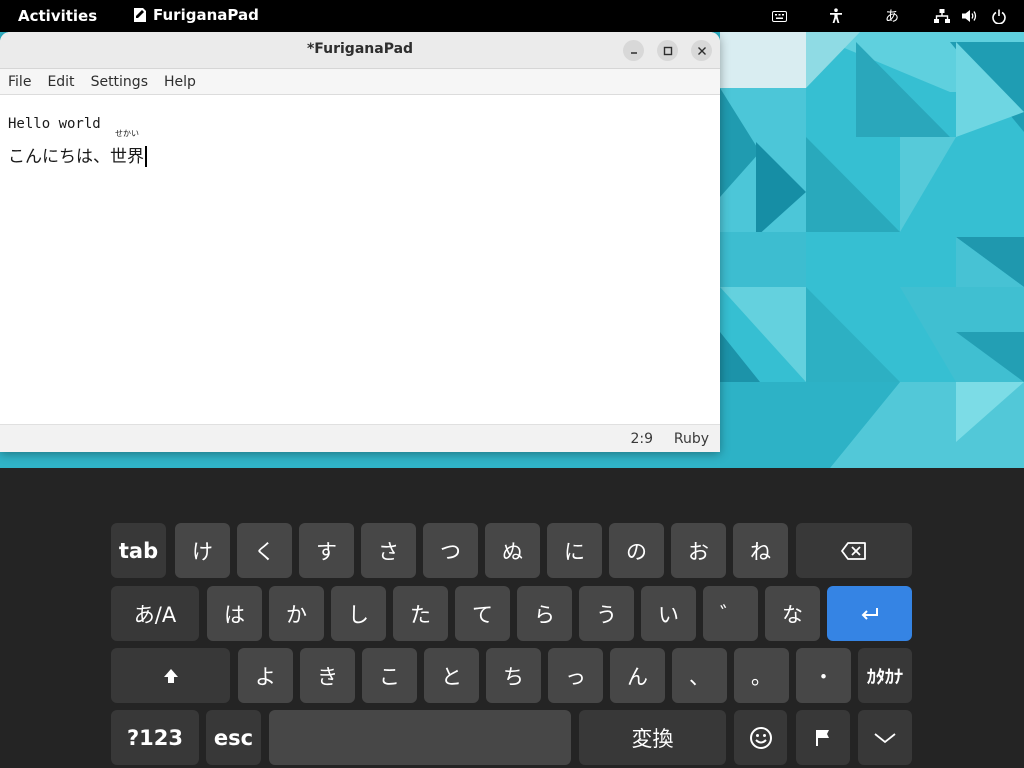 This screenshot has width=1024, height=768. Describe the element at coordinates (668, 613) in the screenshot. I see `key-i: い` at that location.